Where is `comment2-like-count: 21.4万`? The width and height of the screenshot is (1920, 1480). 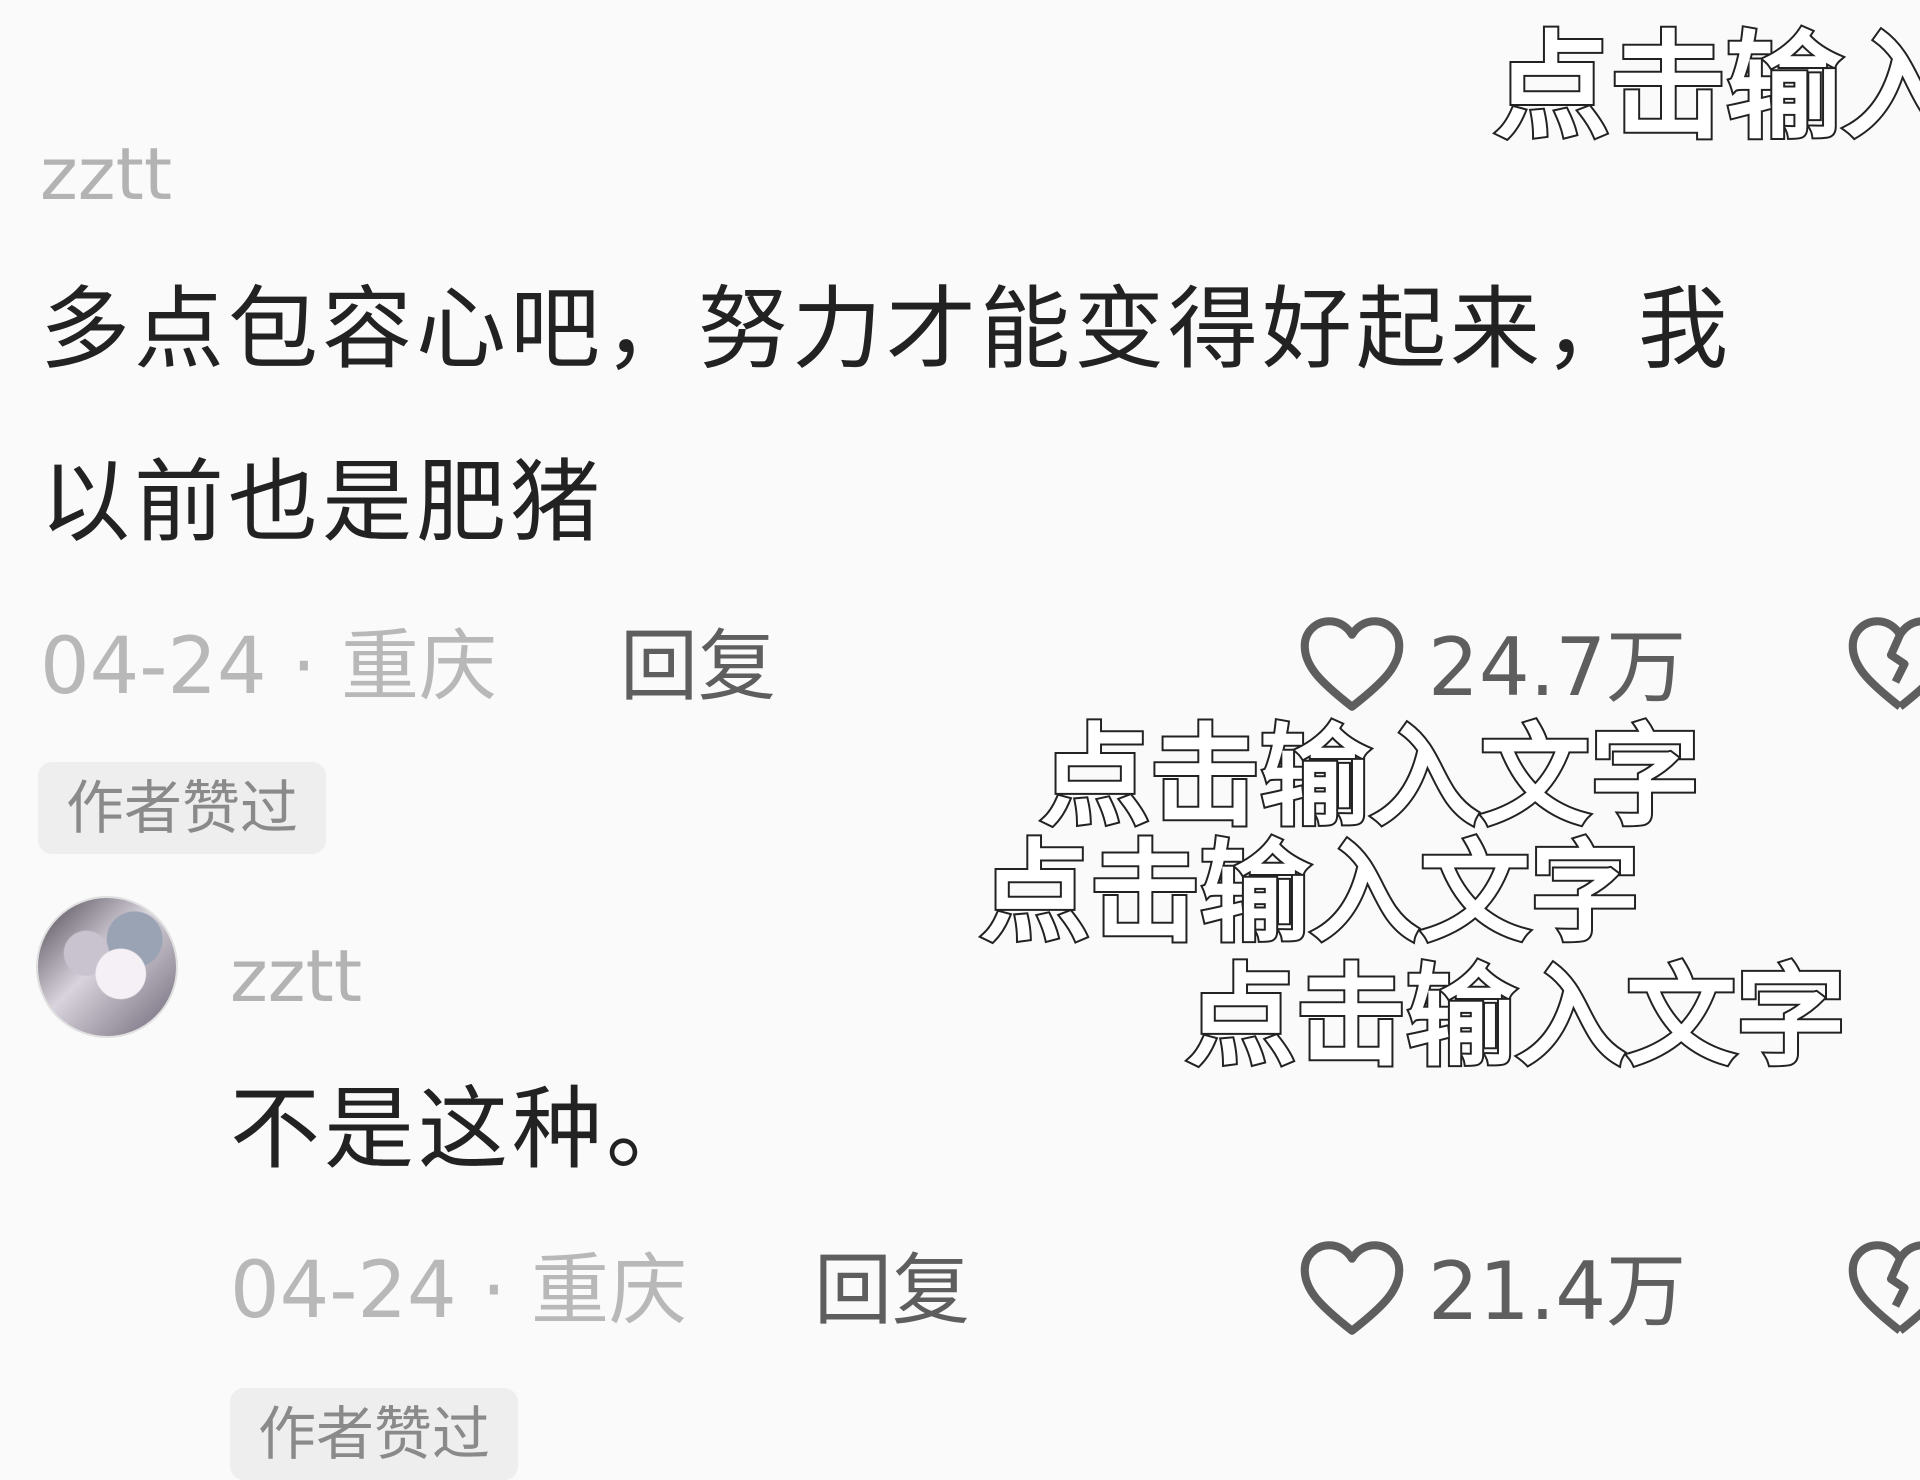 comment2-like-count: 21.4万 is located at coordinates (1557, 1291).